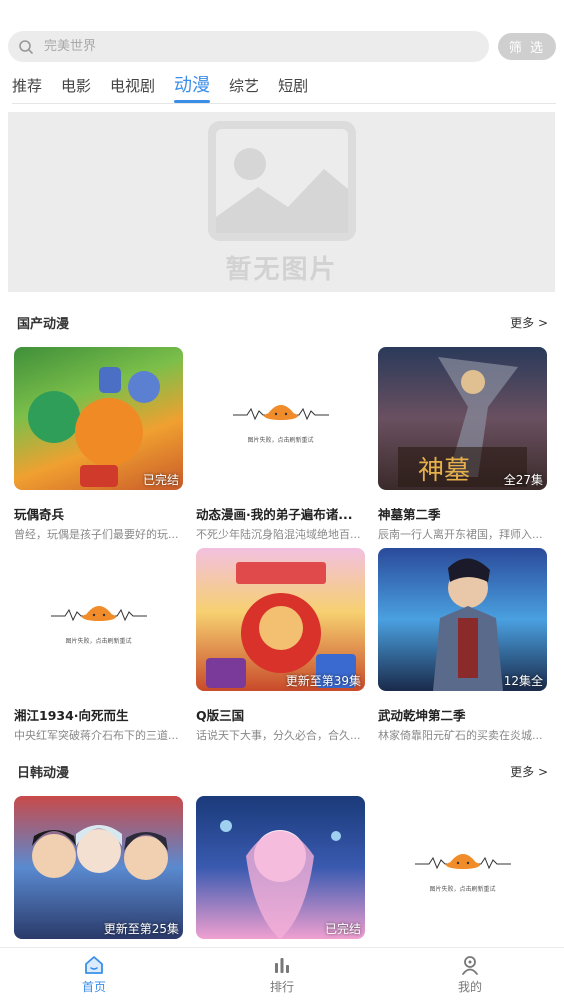 Image resolution: width=564 pixels, height=1000 pixels. I want to click on anime-boys-artwork, so click(100, 852).